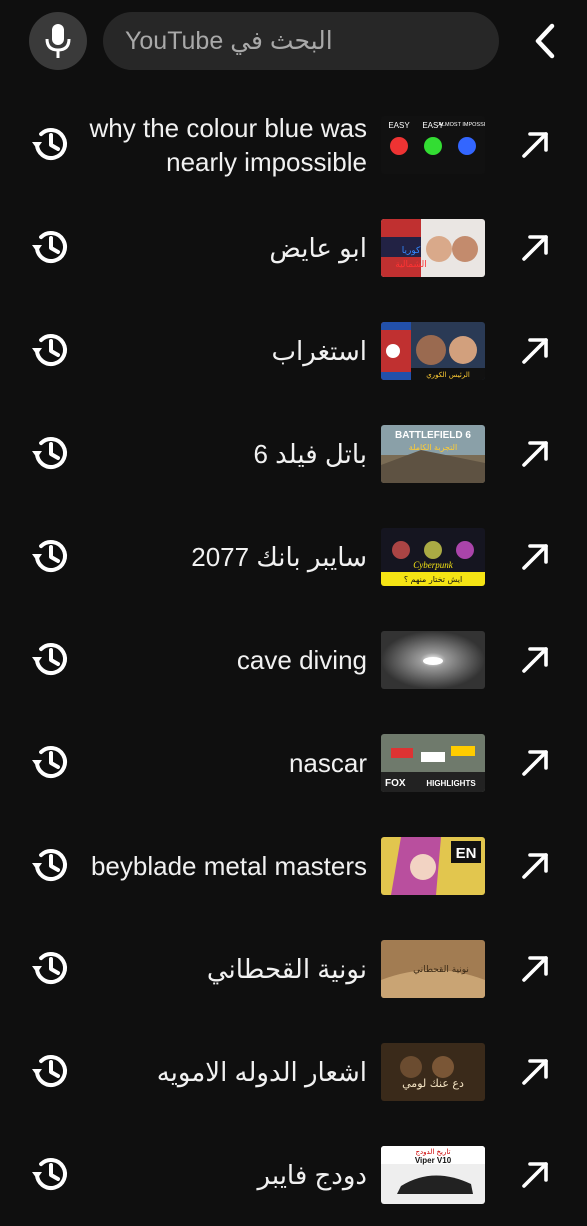 This screenshot has width=587, height=1226. I want to click on history-item-thumbnail, so click(433, 660).